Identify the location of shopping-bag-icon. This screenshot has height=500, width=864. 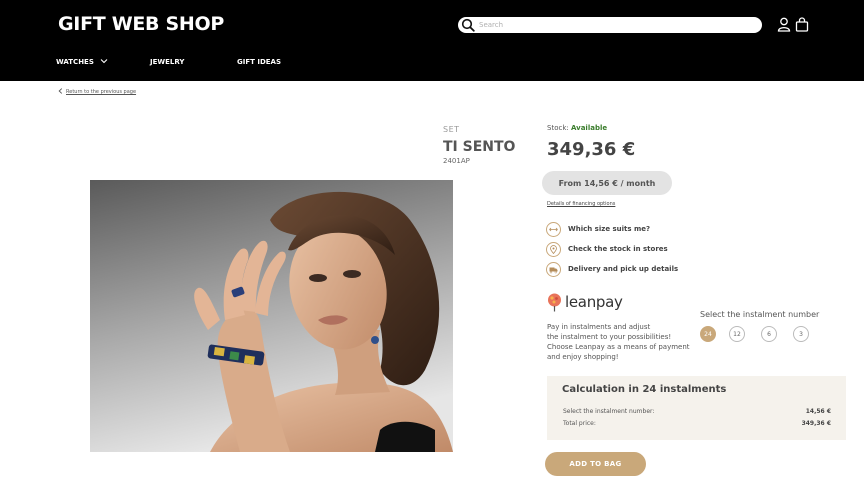
(802, 24).